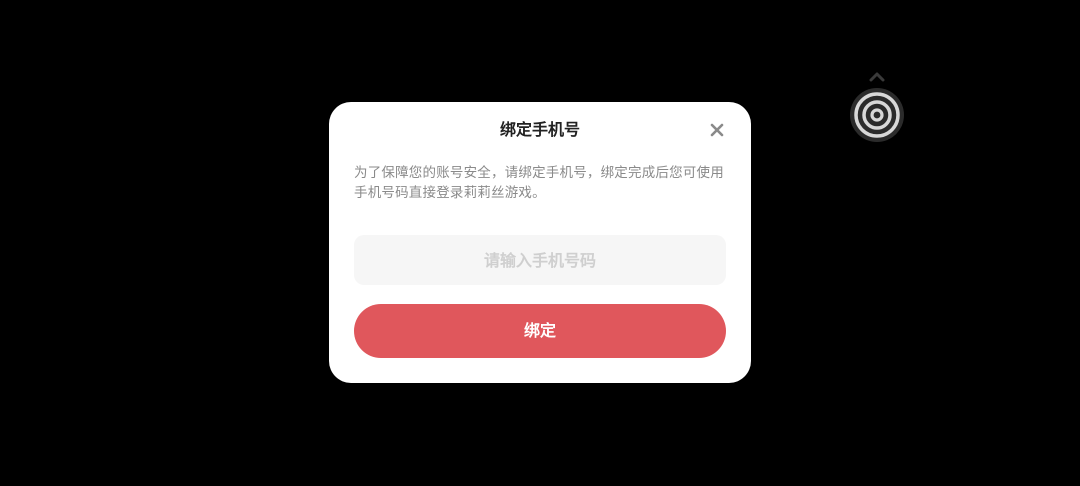 The image size is (1080, 486). I want to click on target-icon, so click(877, 115).